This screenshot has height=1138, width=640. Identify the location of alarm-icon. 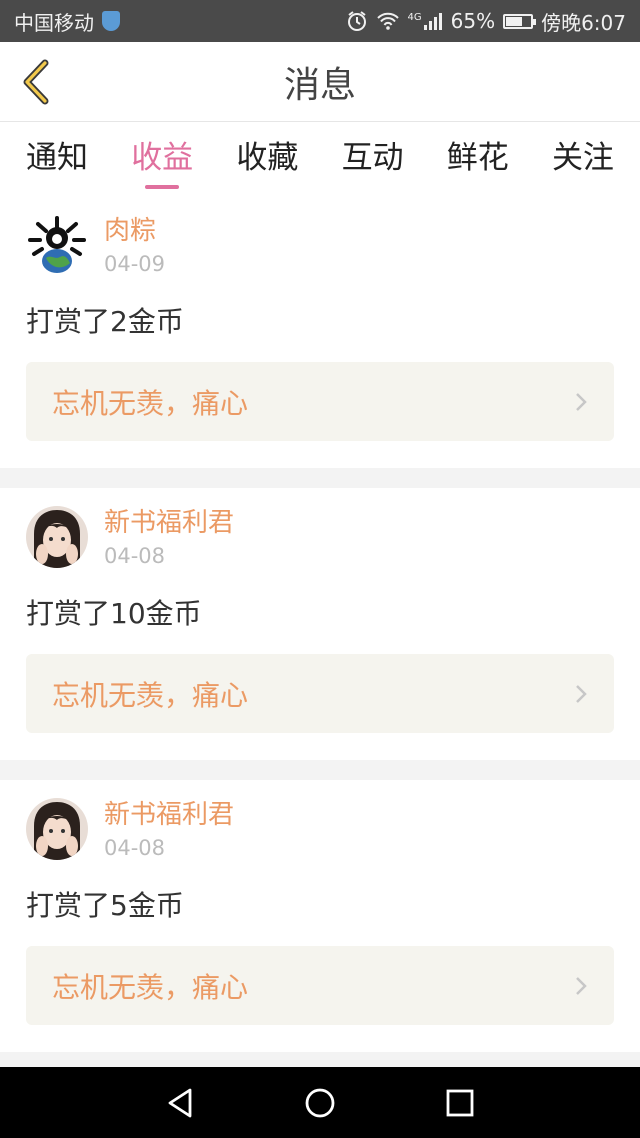
(357, 21).